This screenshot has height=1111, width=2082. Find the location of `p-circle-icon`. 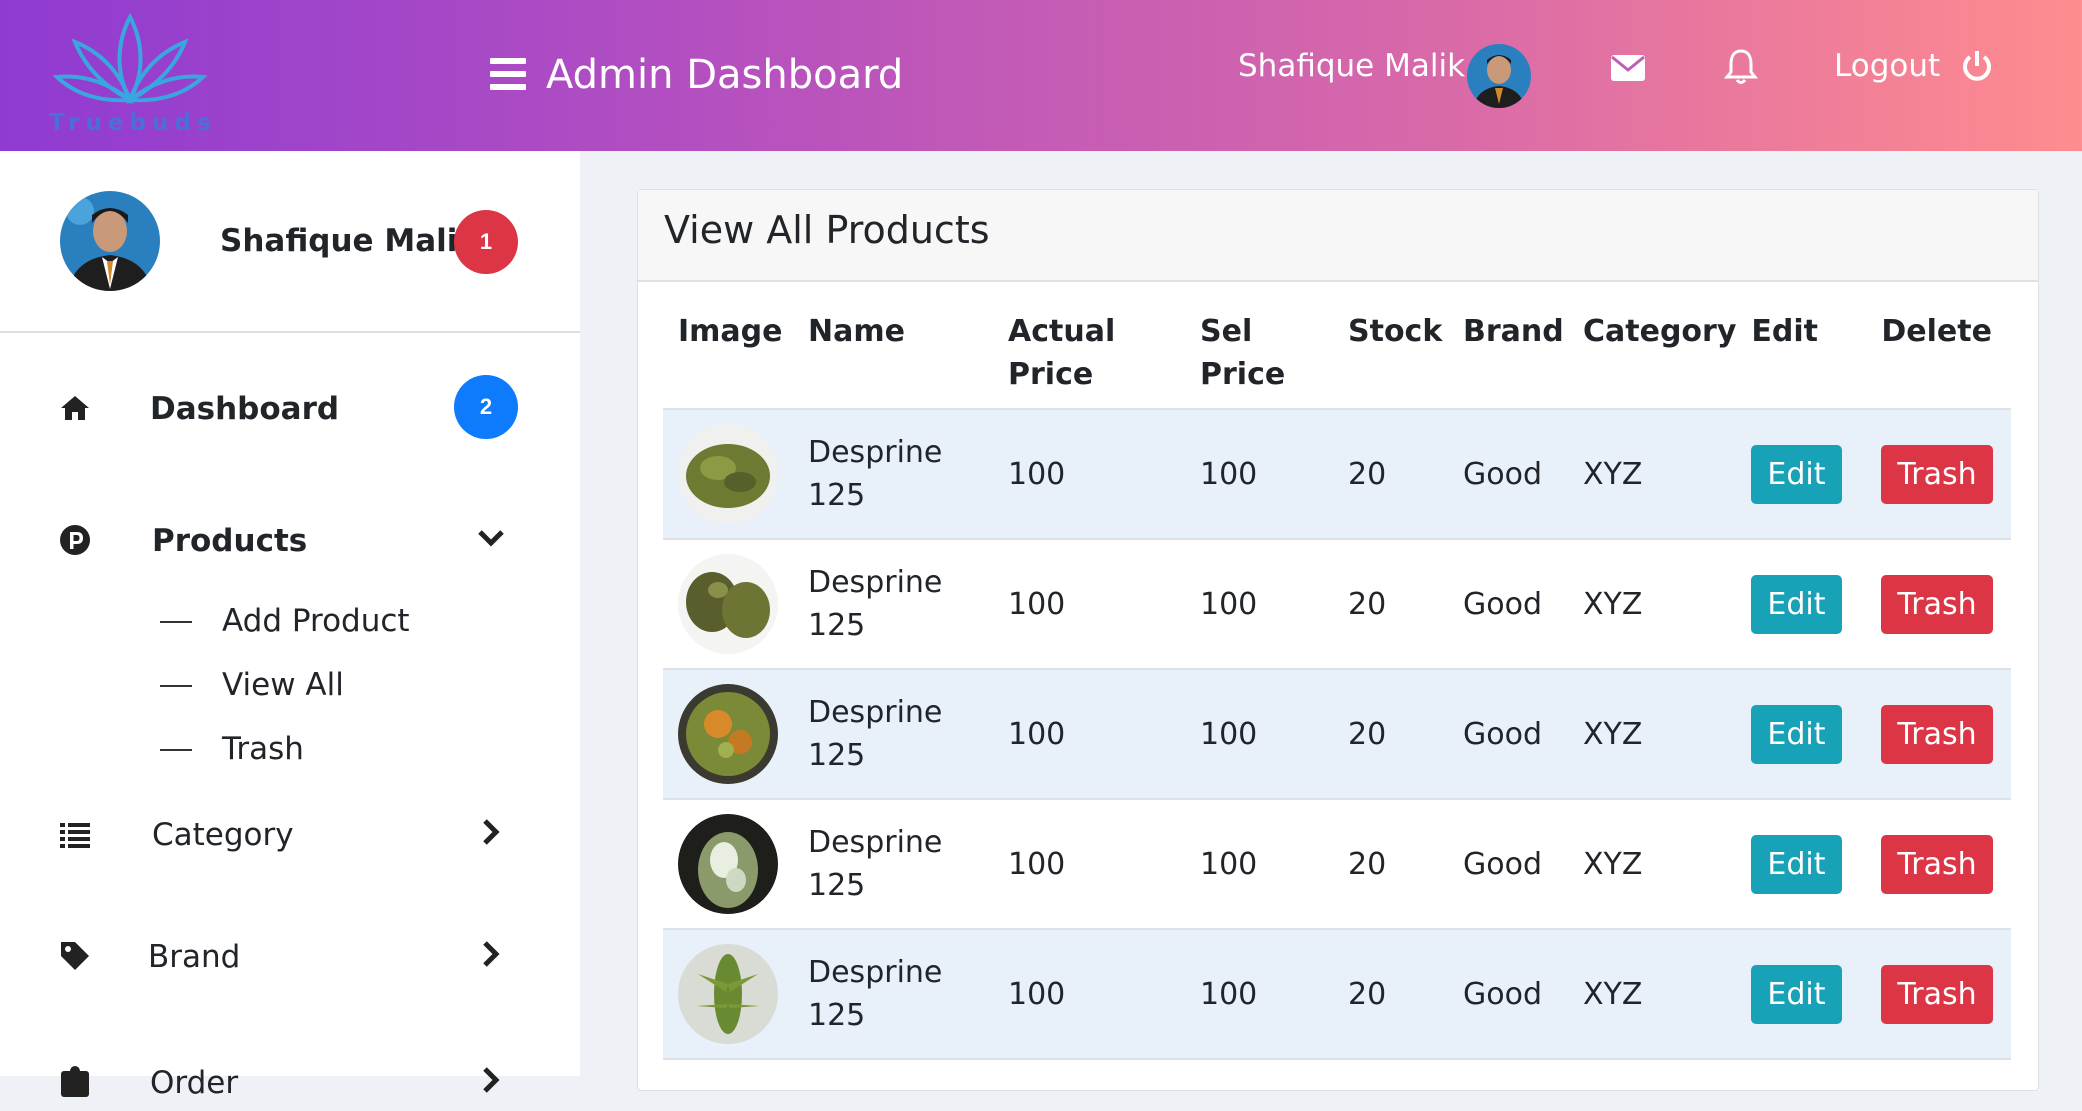

p-circle-icon is located at coordinates (75, 540).